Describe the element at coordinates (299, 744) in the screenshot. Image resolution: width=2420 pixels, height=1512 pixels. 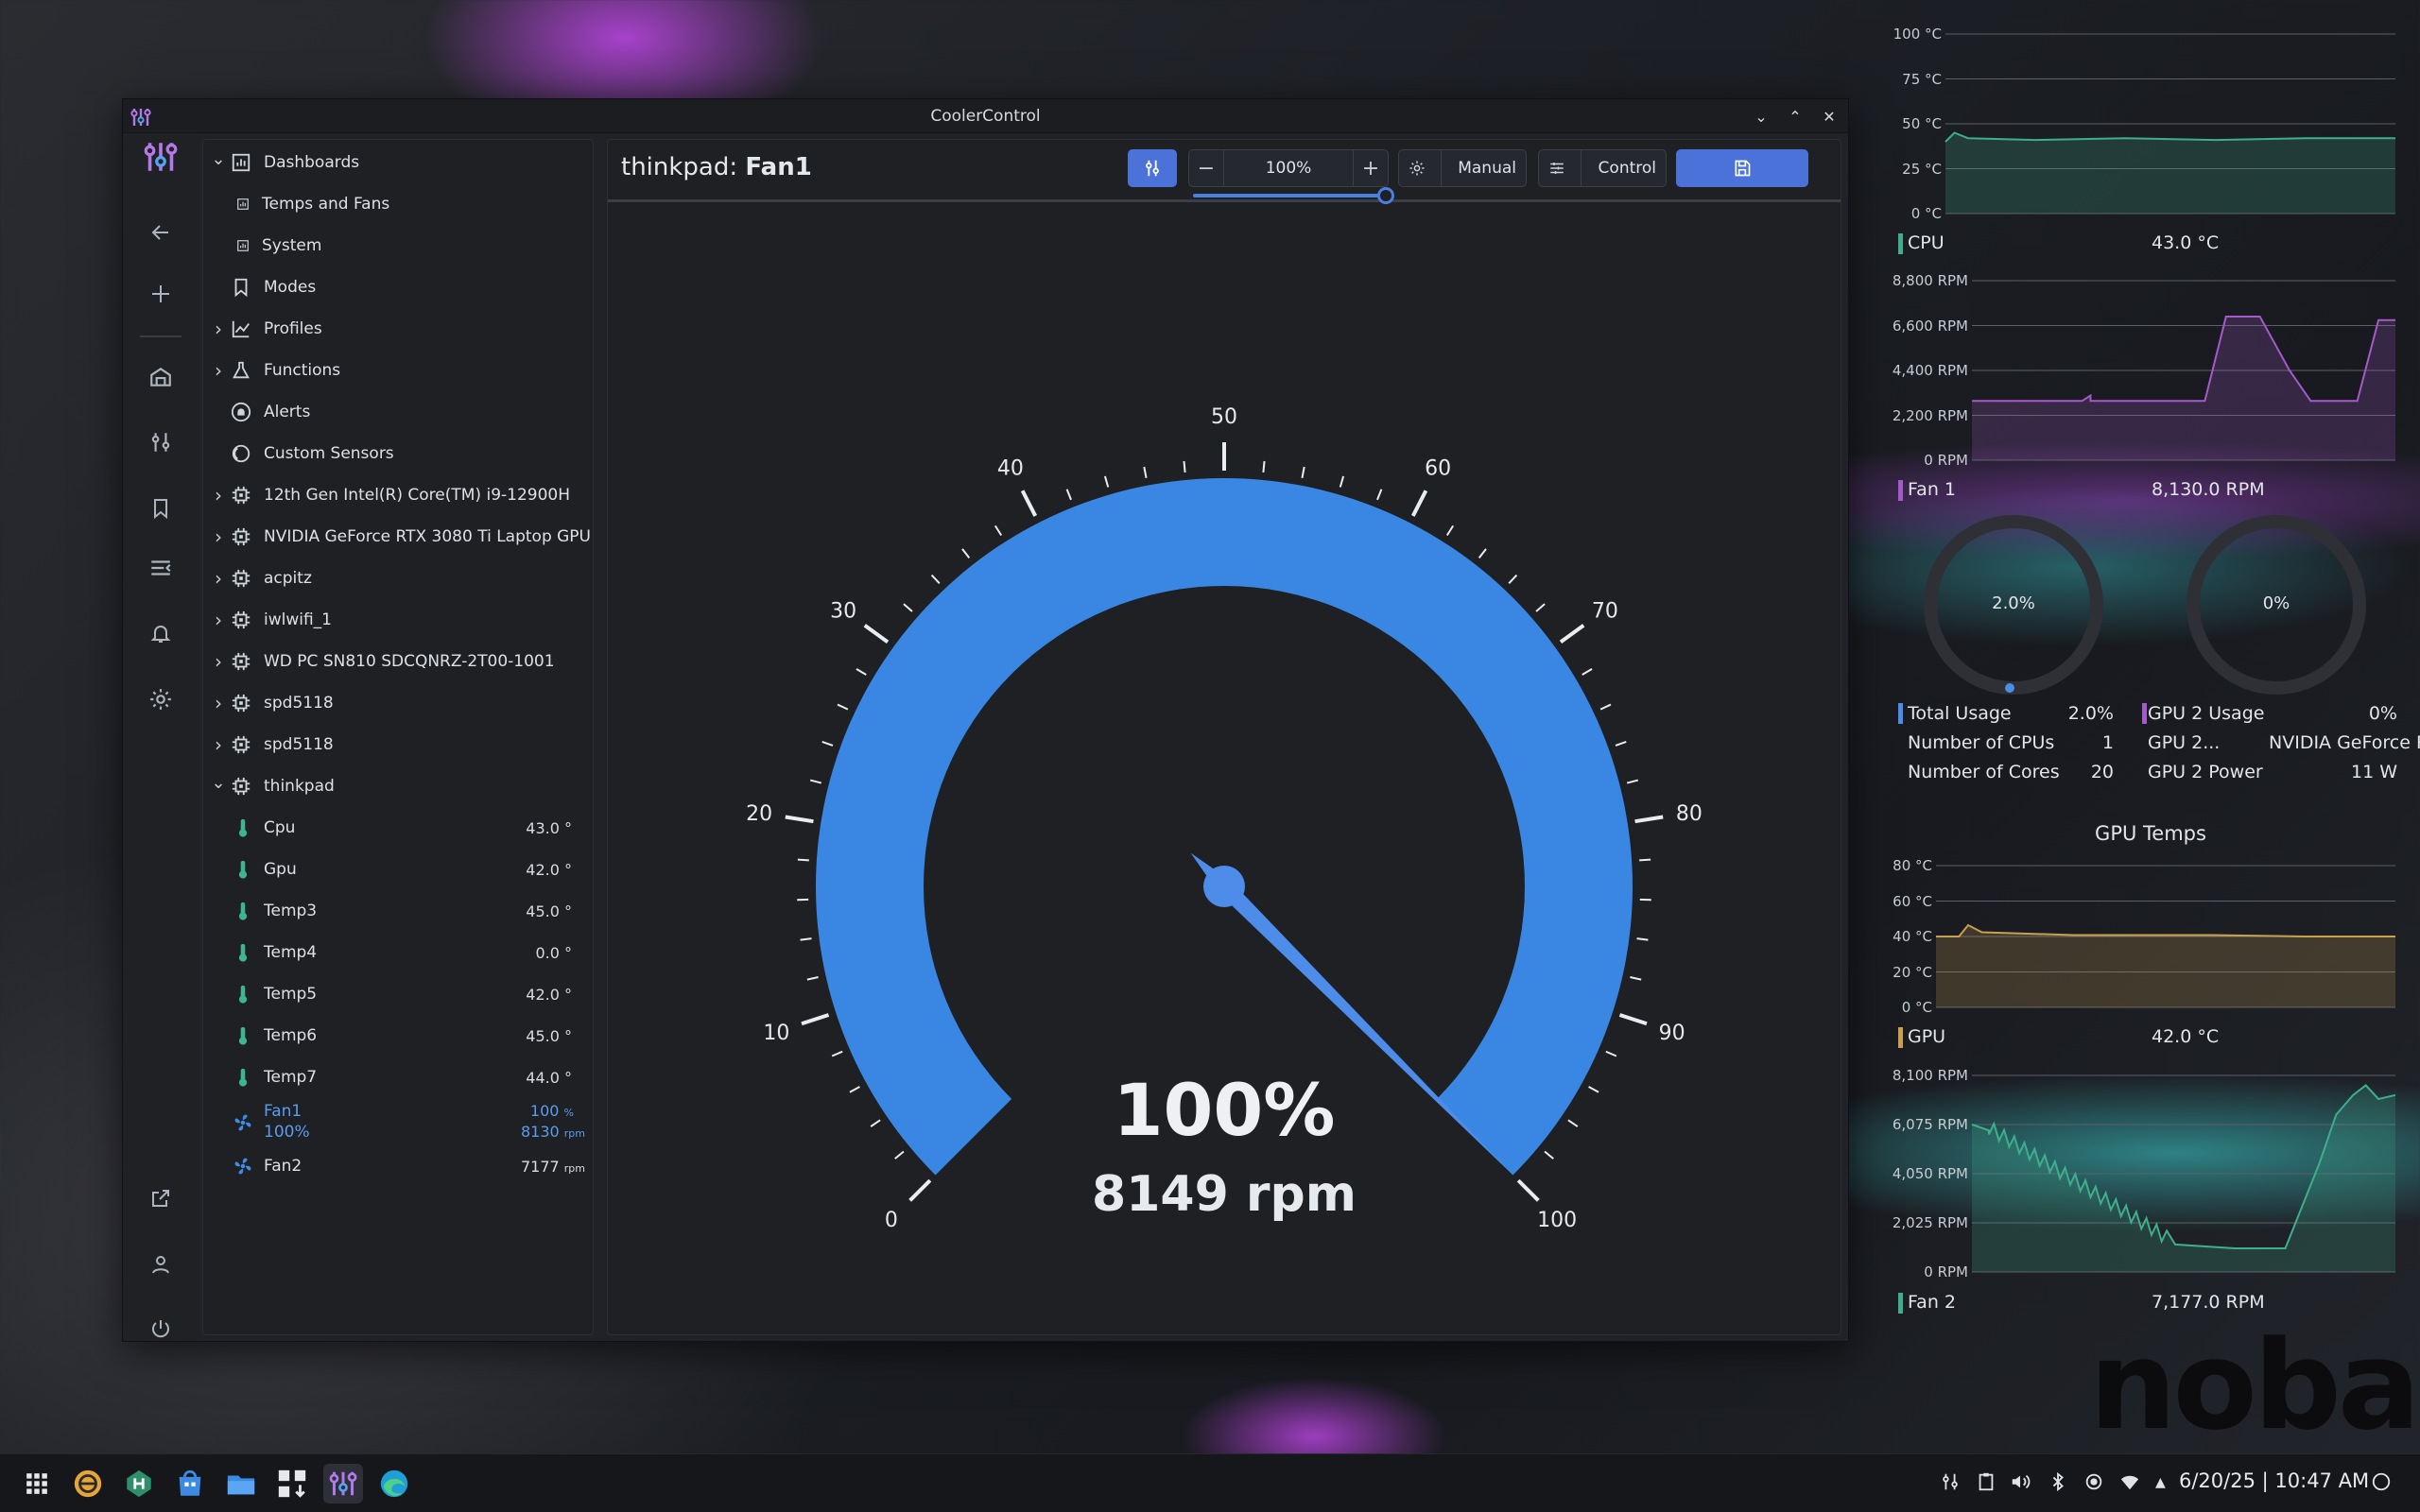
I see `tree-item-label: spd5118` at that location.